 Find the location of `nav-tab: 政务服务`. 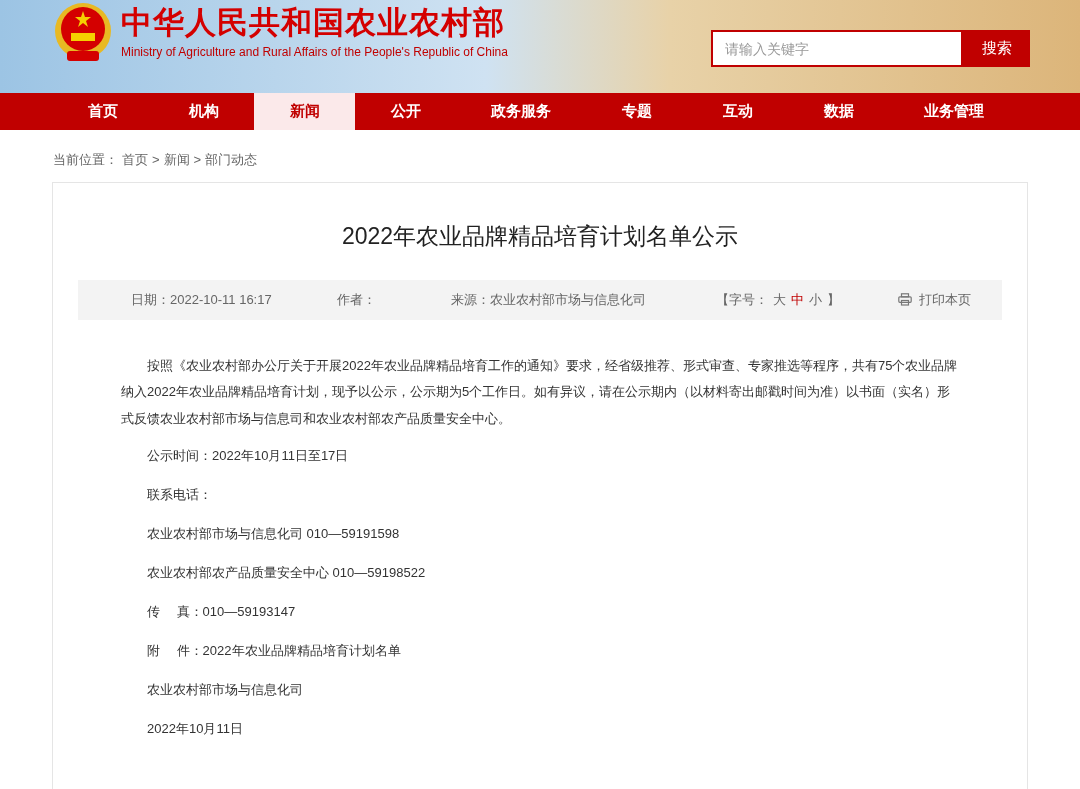

nav-tab: 政务服务 is located at coordinates (521, 111).